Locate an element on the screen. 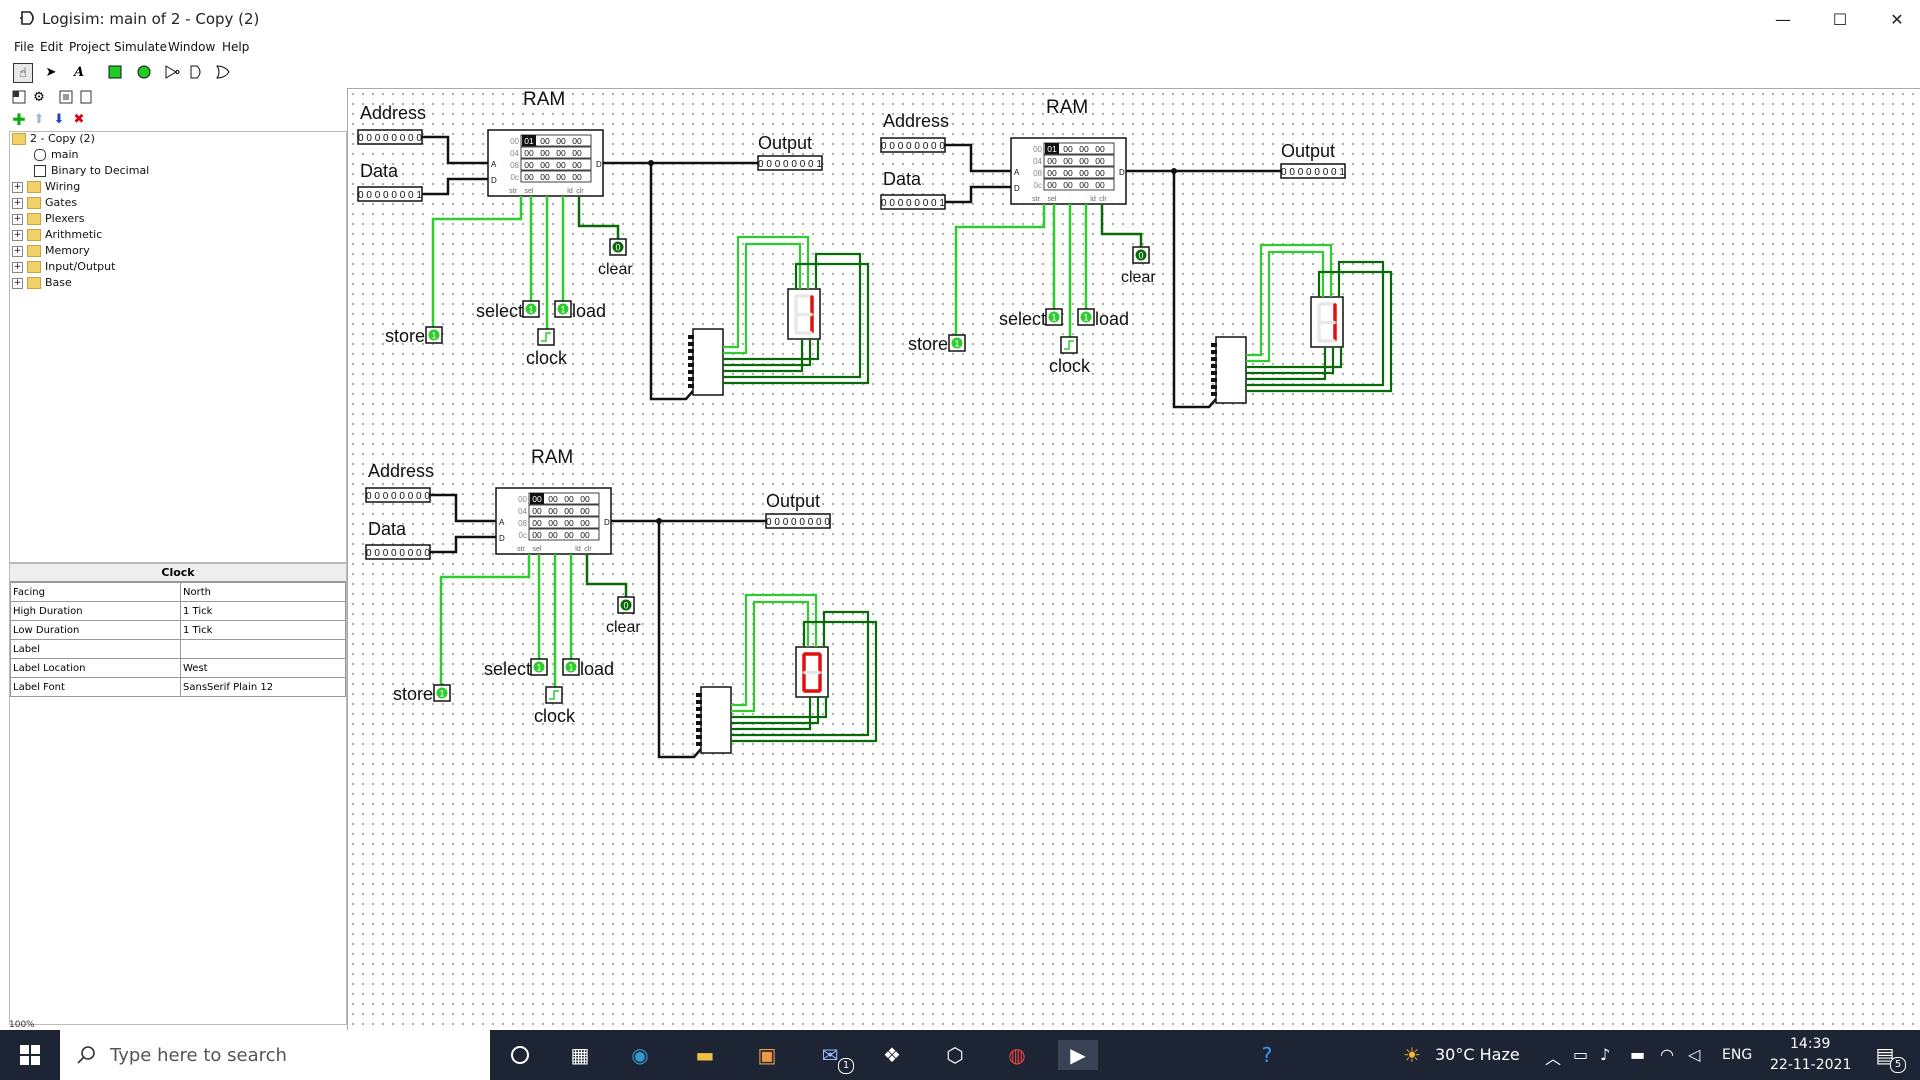 Image resolution: width=1920 pixels, height=1080 pixels. help-icon: ? is located at coordinates (1267, 1055).